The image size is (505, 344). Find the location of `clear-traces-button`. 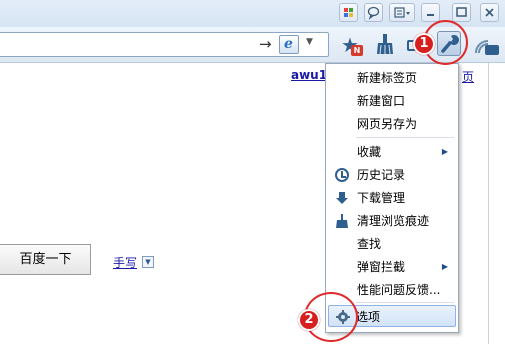

clear-traces-button is located at coordinates (385, 44).